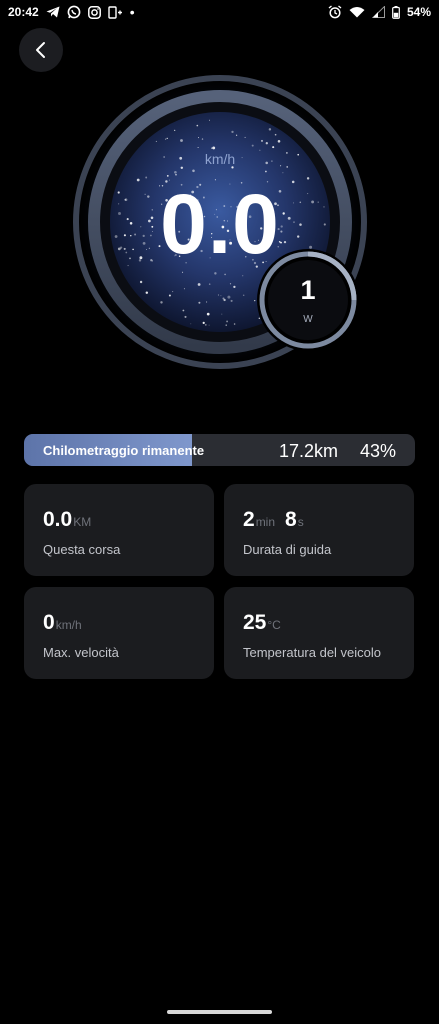  Describe the element at coordinates (396, 12) in the screenshot. I see `battery-icon` at that location.